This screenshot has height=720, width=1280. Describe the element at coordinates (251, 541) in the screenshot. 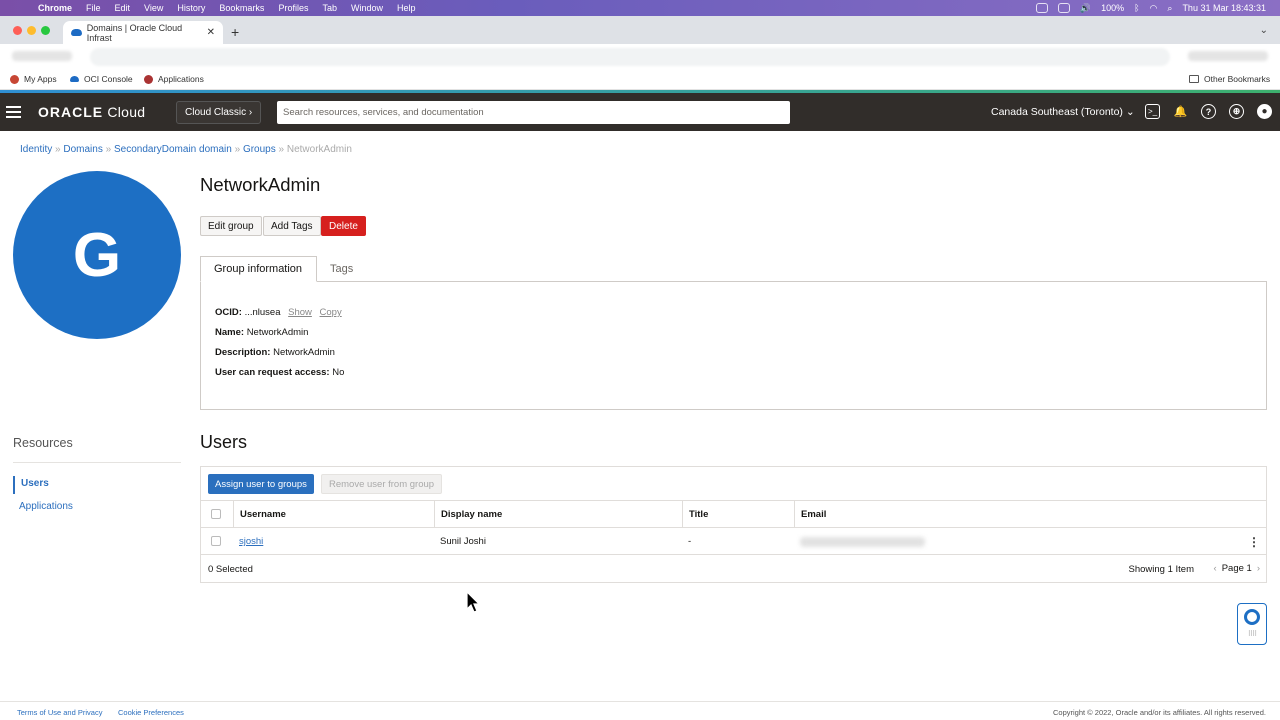

I see `username-link: sjoshi` at that location.